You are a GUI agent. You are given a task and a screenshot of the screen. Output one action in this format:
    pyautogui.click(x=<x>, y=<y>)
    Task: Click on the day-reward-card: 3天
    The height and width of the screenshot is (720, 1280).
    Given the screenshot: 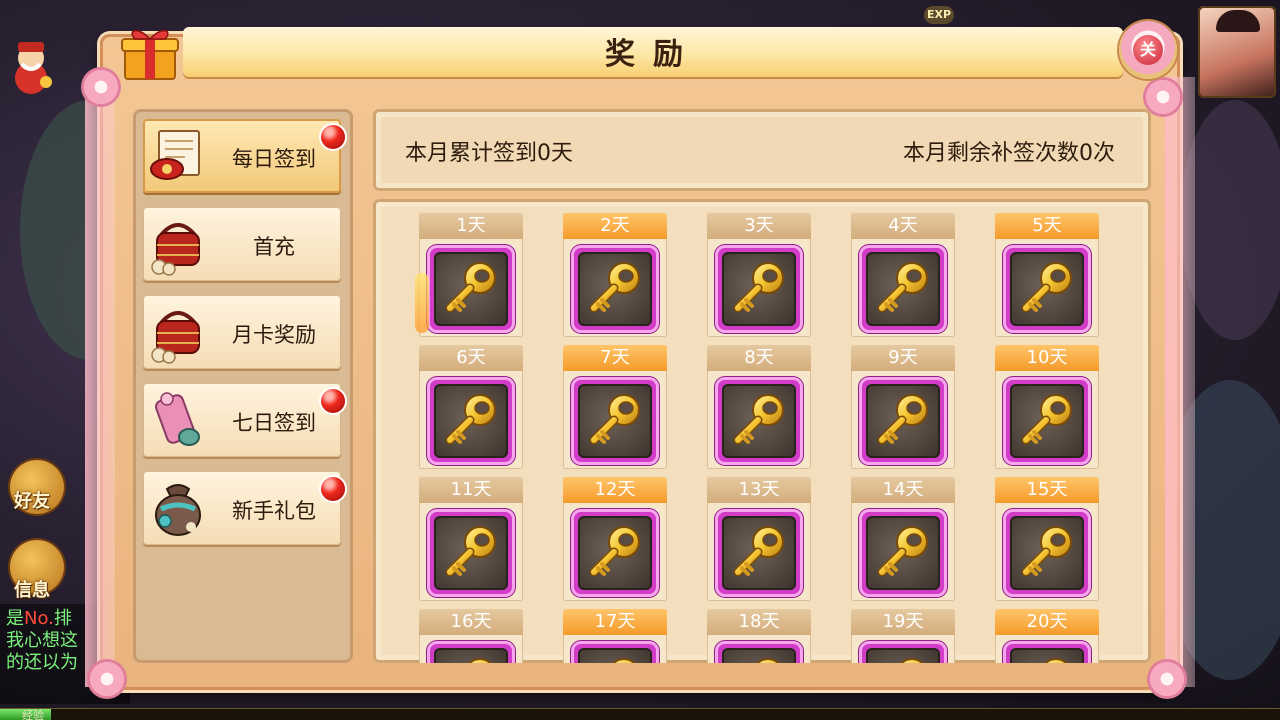 What is the action you would take?
    pyautogui.click(x=759, y=275)
    